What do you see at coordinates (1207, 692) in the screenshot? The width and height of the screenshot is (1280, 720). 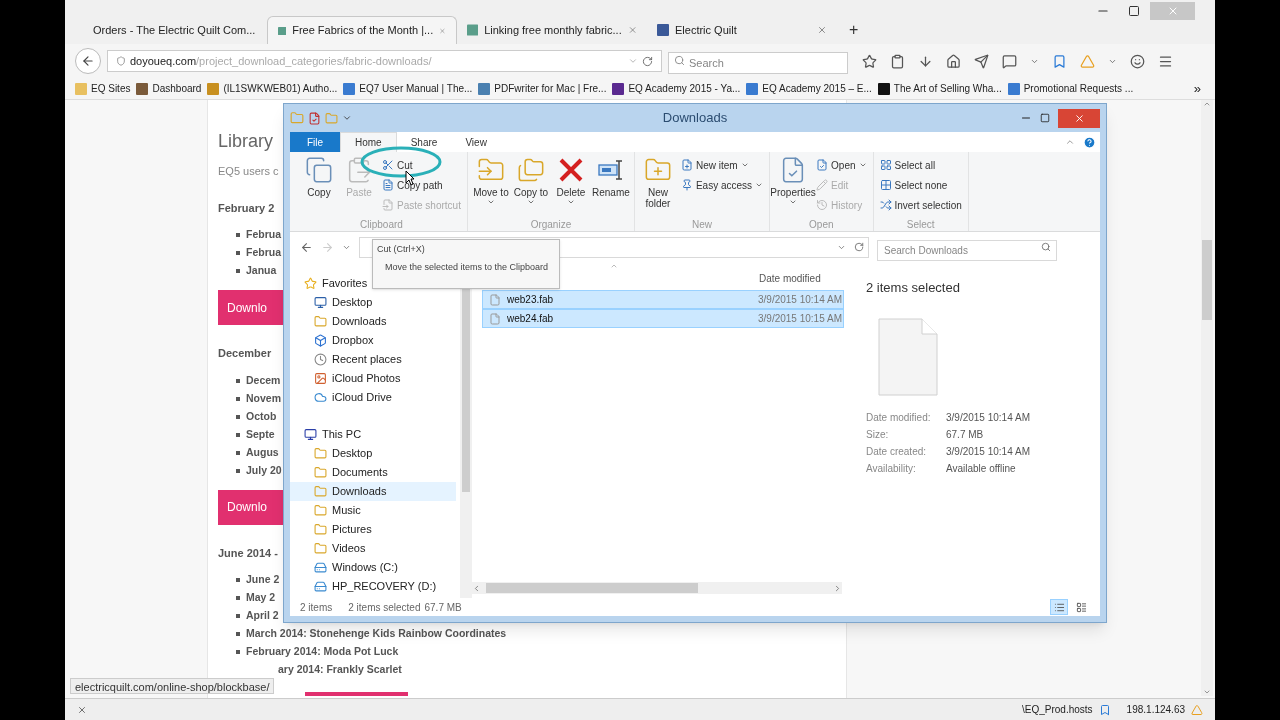 I see `scroll-down-icon` at bounding box center [1207, 692].